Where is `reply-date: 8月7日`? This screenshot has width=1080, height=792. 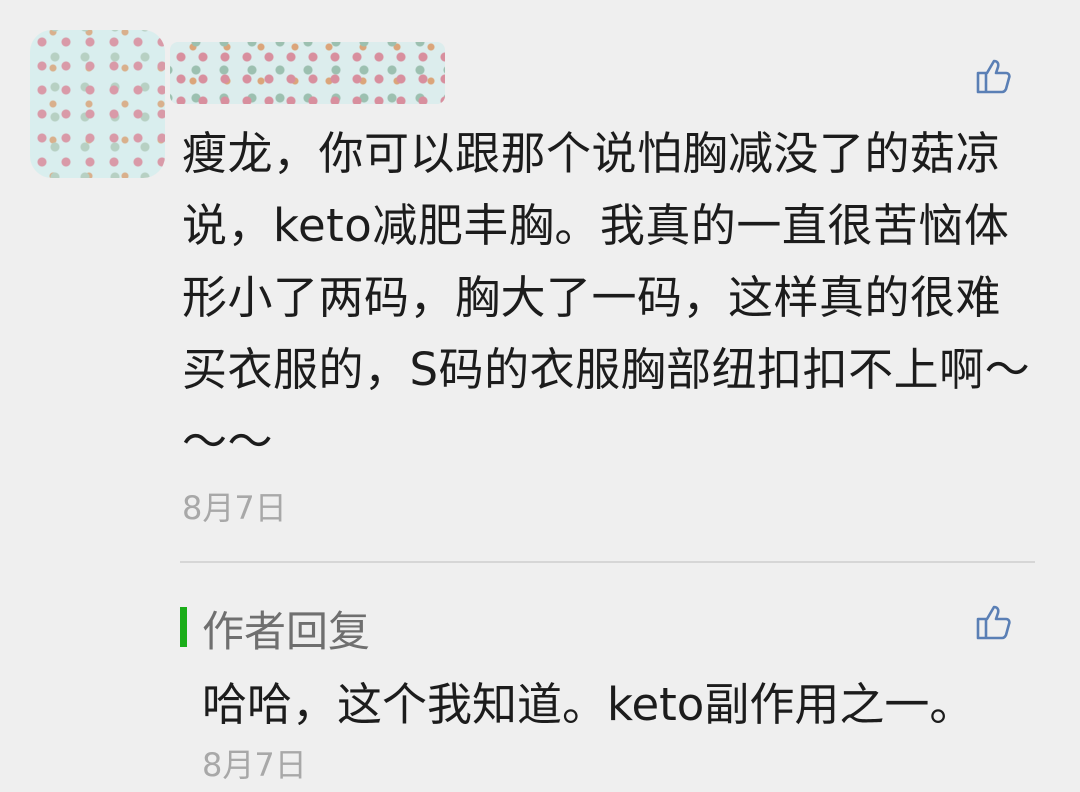 reply-date: 8月7日 is located at coordinates (254, 765).